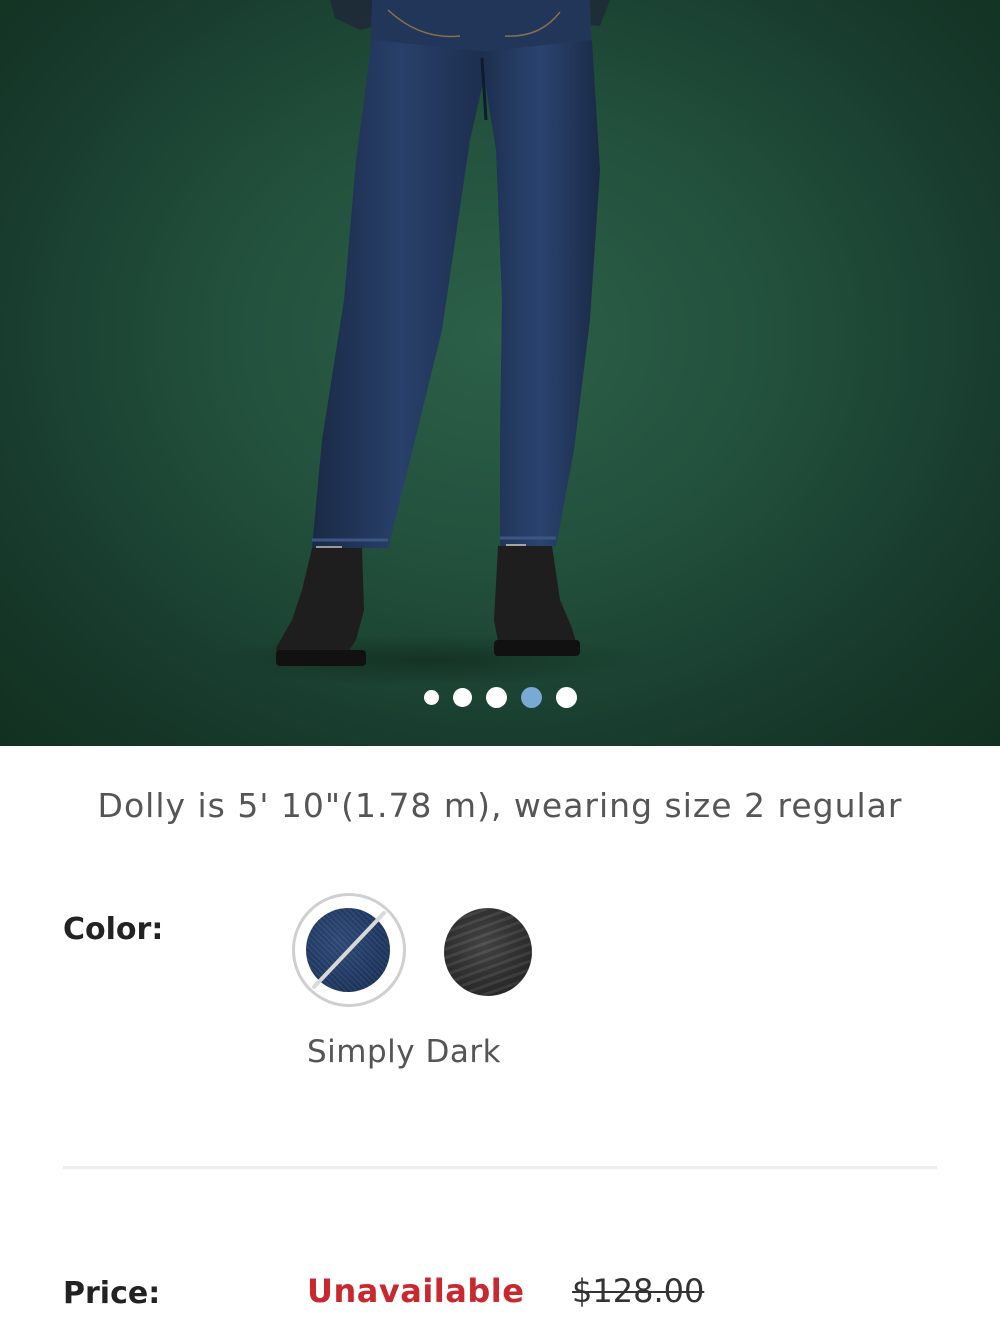 Image resolution: width=1000 pixels, height=1333 pixels. What do you see at coordinates (500, 1167) in the screenshot?
I see `divider` at bounding box center [500, 1167].